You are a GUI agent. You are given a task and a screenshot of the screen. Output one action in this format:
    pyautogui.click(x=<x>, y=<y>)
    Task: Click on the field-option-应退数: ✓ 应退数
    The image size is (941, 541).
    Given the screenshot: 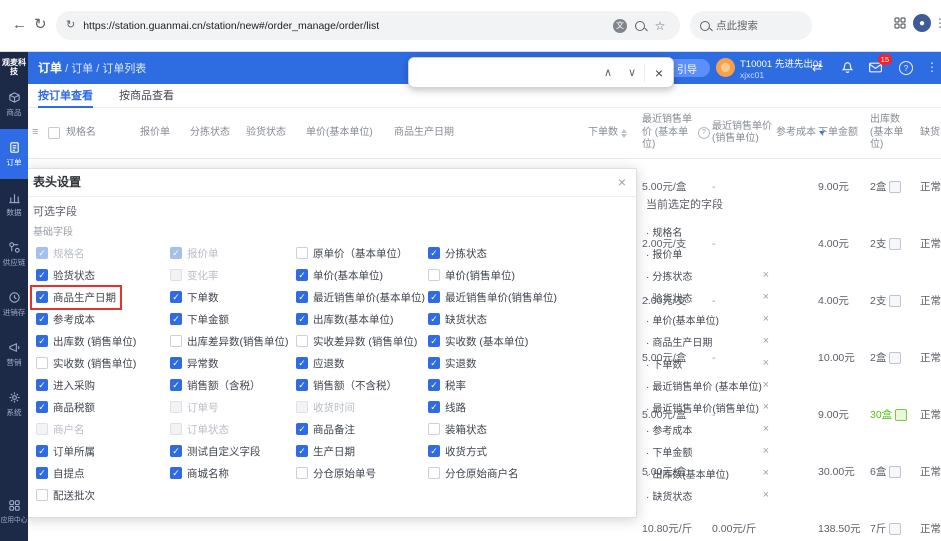 What is the action you would take?
    pyautogui.click(x=320, y=363)
    